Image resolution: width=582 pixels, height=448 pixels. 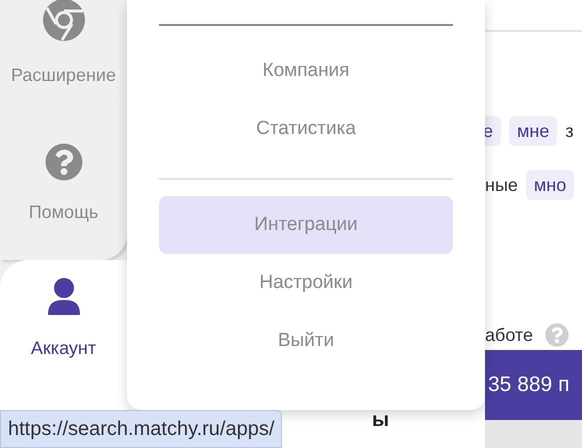 I want to click on heading-text: ы, so click(x=381, y=420).